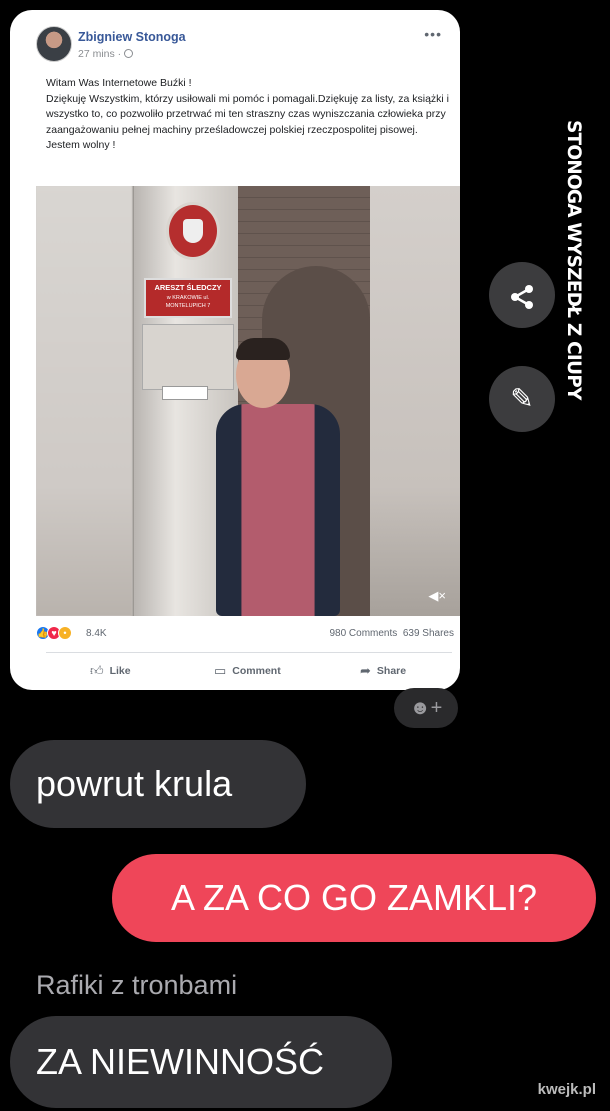 The image size is (610, 1111). I want to click on photo-sign-title: ARESZT ŚLEDCZY, so click(188, 287).